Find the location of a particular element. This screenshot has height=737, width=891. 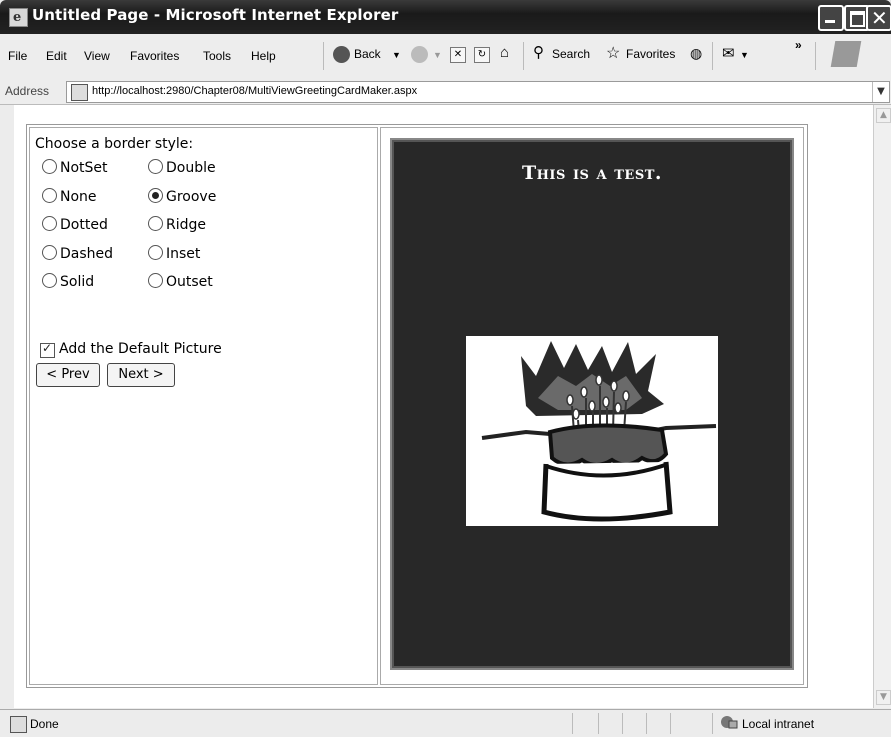

toolbar-chevron: » is located at coordinates (798, 45).